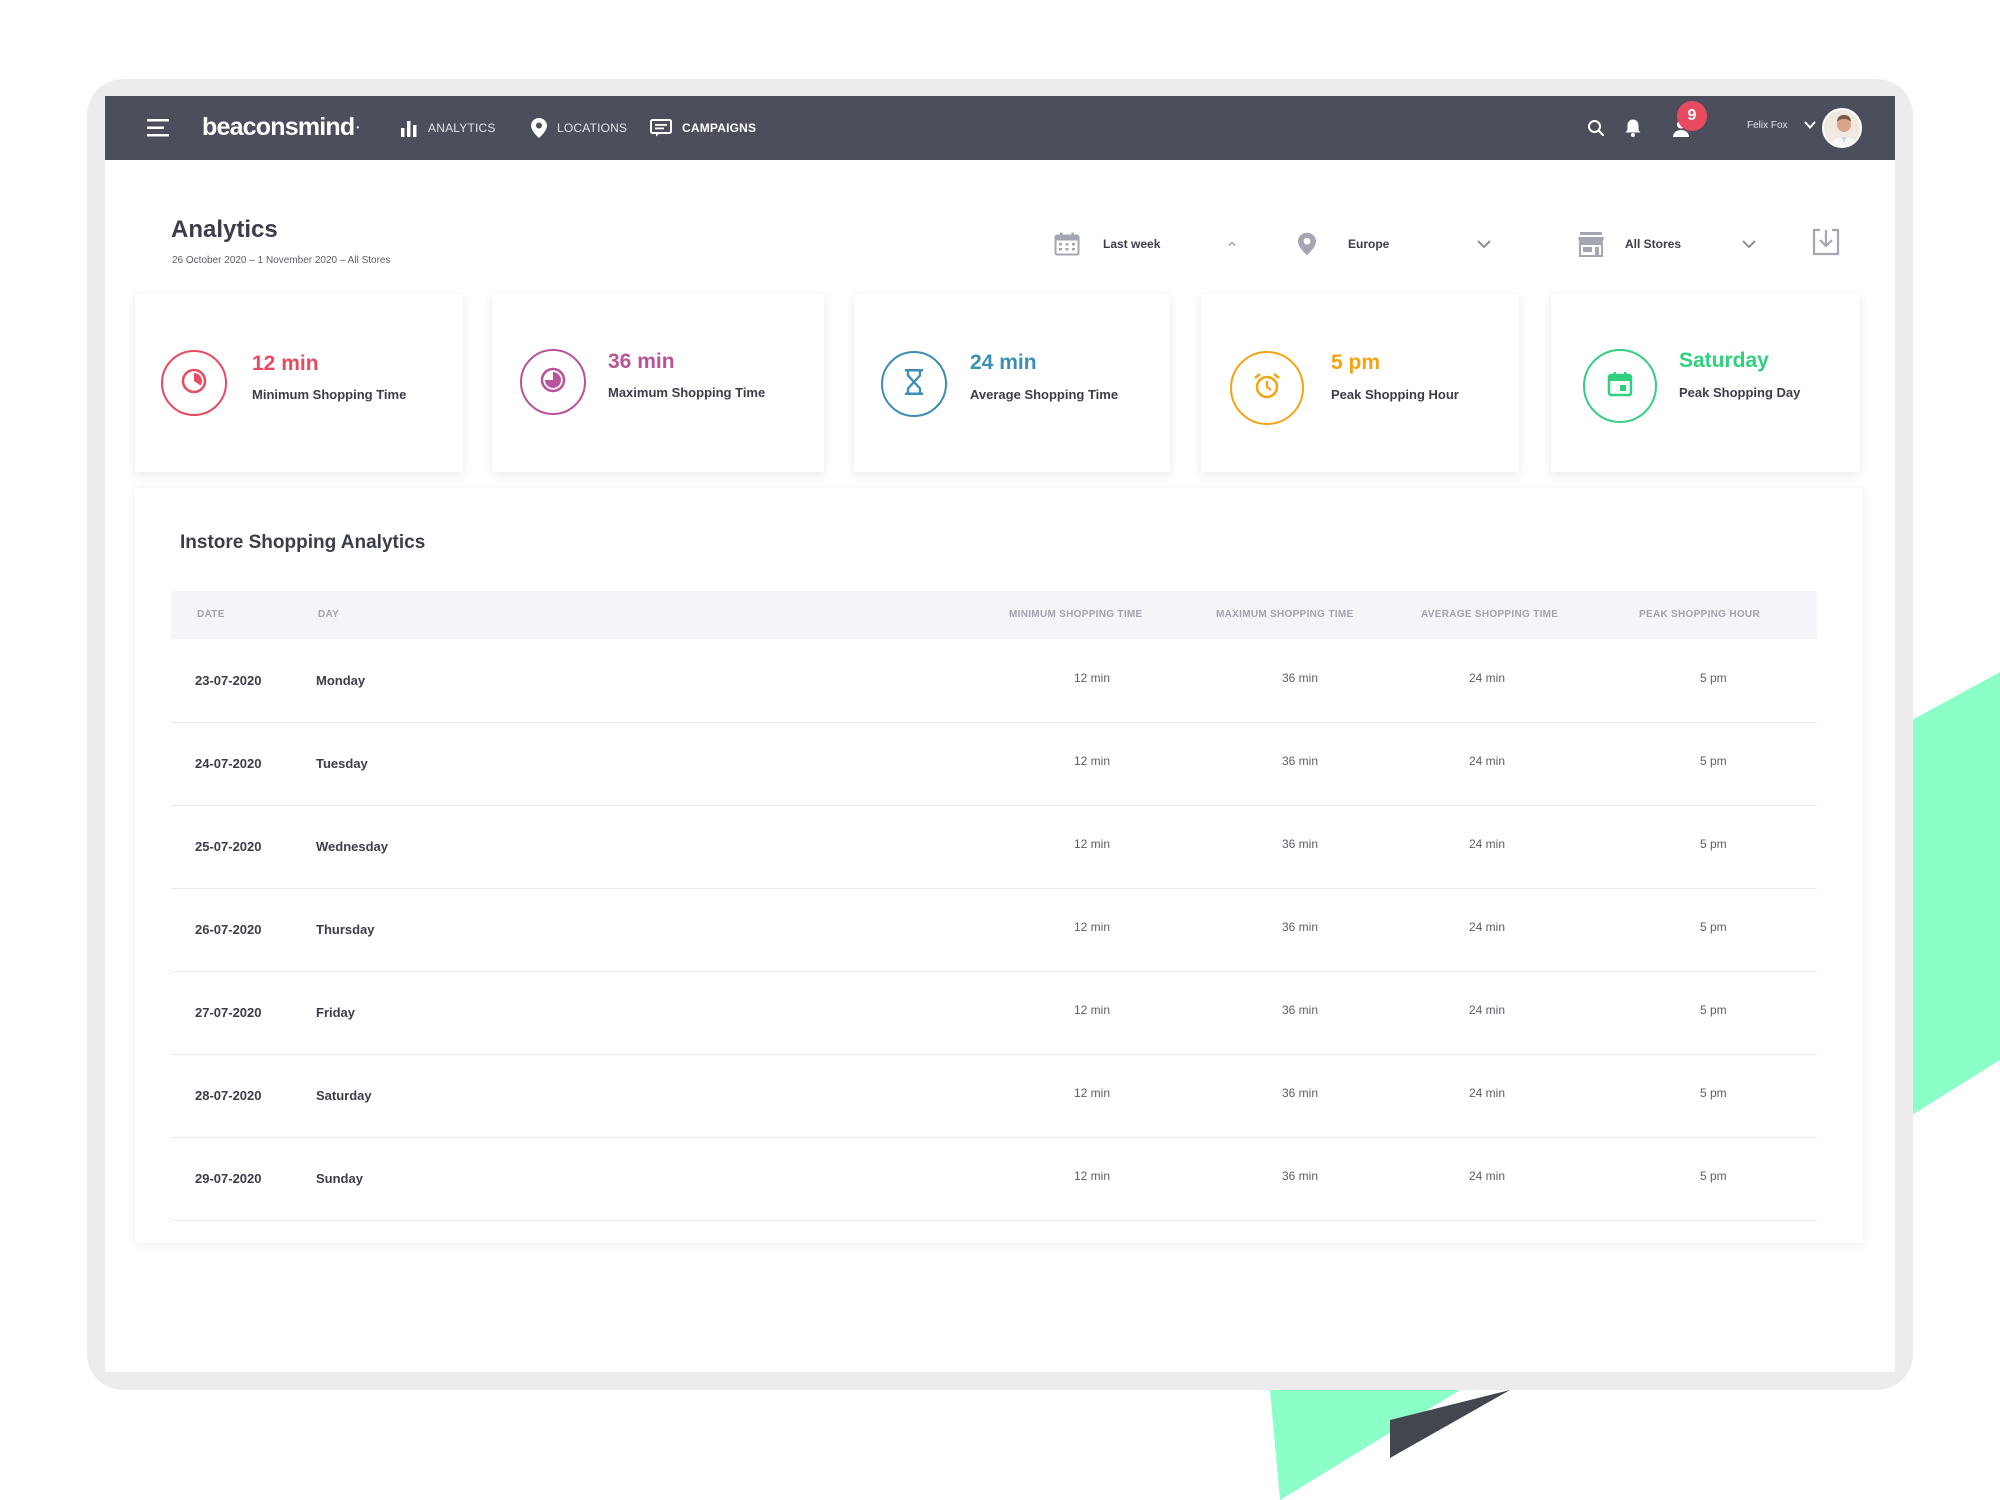 The width and height of the screenshot is (2000, 1500). What do you see at coordinates (228, 763) in the screenshot?
I see `cell-date: 24-07-2020` at bounding box center [228, 763].